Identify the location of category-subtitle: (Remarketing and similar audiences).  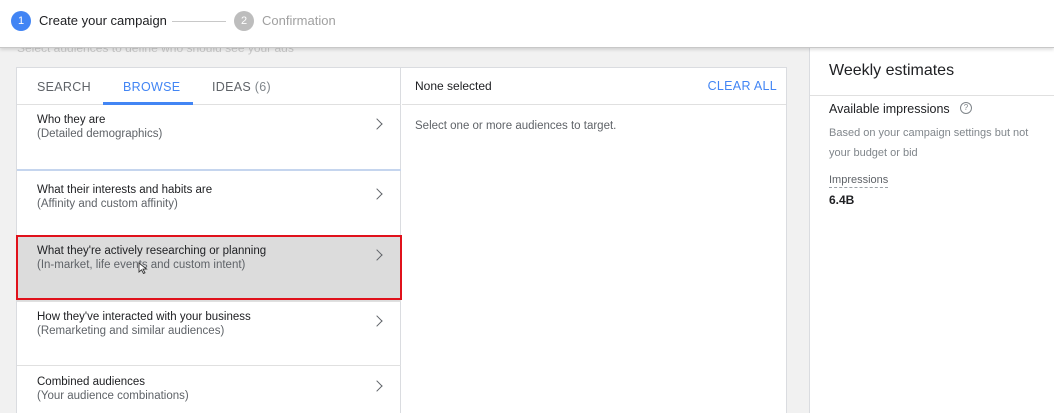
(131, 331).